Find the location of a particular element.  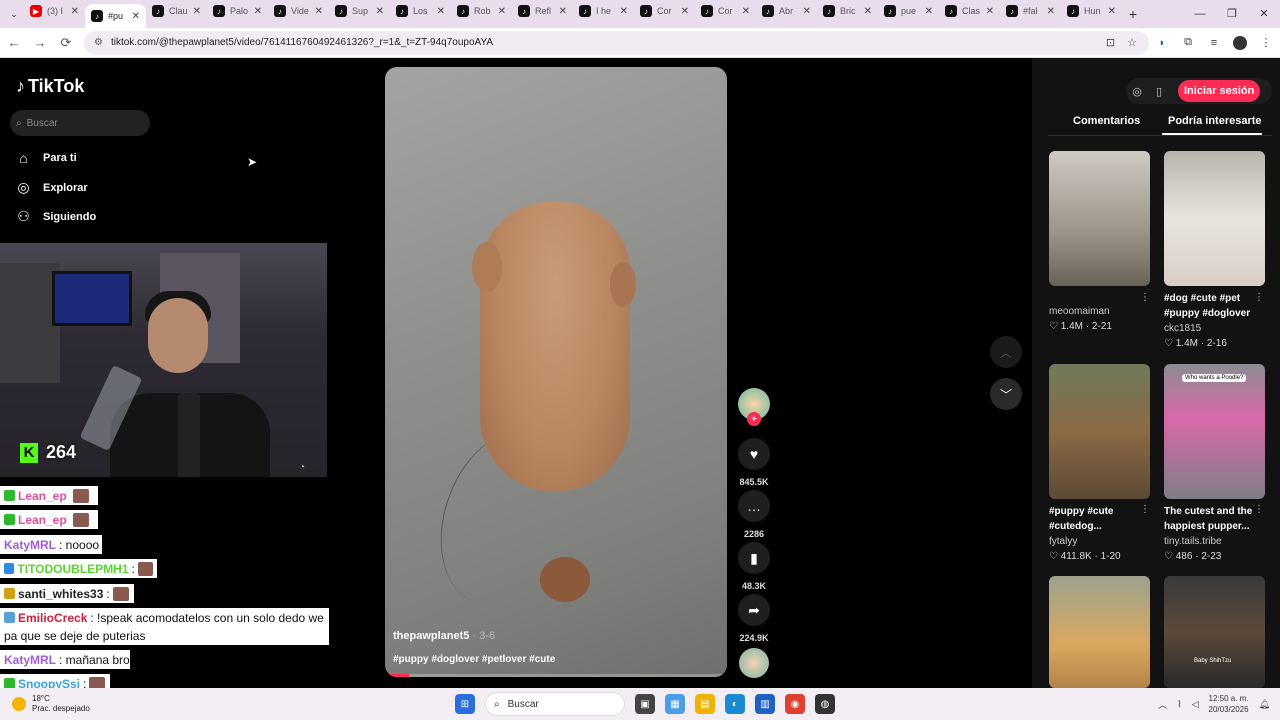

nav-para-ti: ⌂ Para ti is located at coordinates (46, 158).